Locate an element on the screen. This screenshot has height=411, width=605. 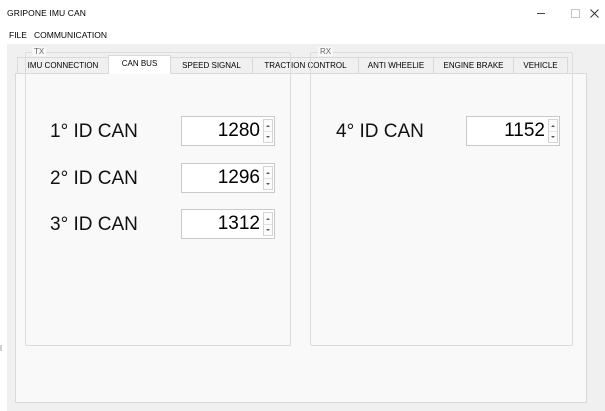
minimize-icon is located at coordinates (541, 13).